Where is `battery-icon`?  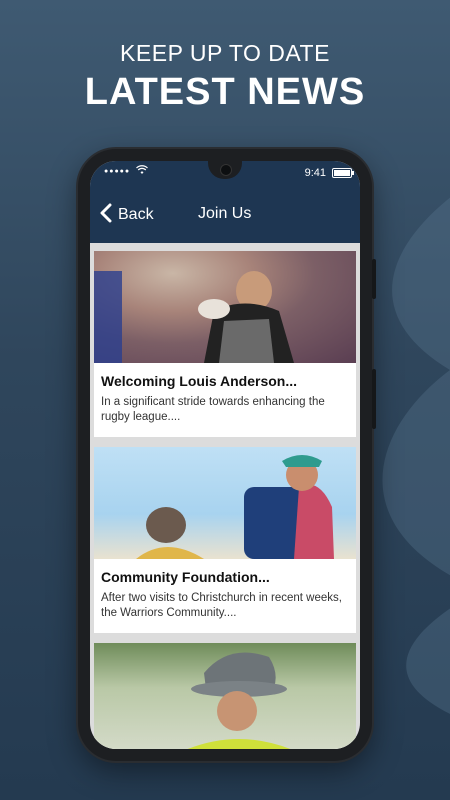
battery-icon is located at coordinates (343, 173).